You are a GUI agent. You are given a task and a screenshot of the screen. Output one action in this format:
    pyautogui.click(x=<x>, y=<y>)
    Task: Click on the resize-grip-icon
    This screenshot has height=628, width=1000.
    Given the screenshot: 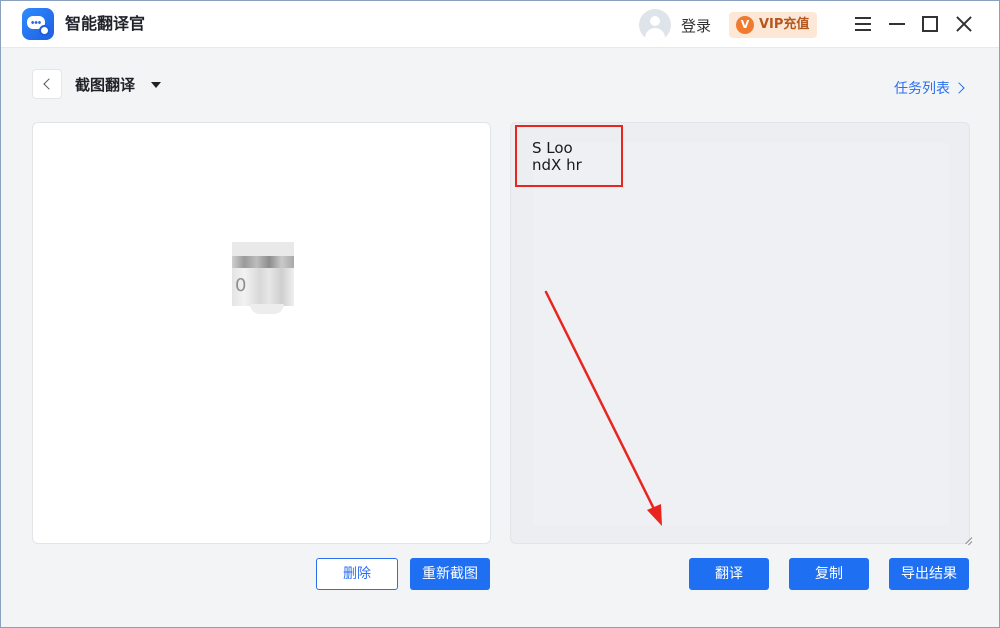 What is the action you would take?
    pyautogui.click(x=967, y=540)
    